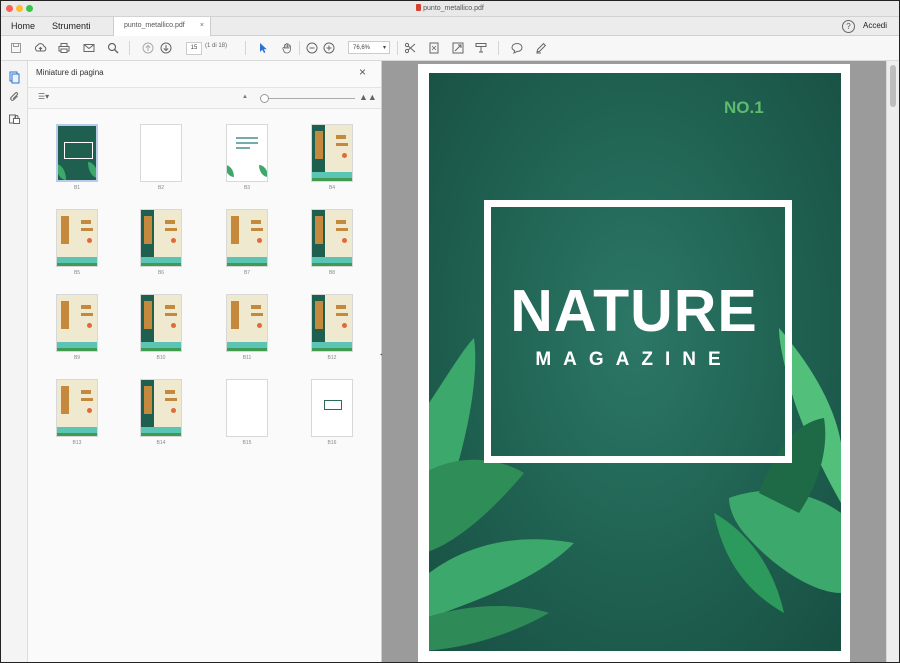 The width and height of the screenshot is (900, 663). Describe the element at coordinates (517, 48) in the screenshot. I see `comment-icon` at that location.